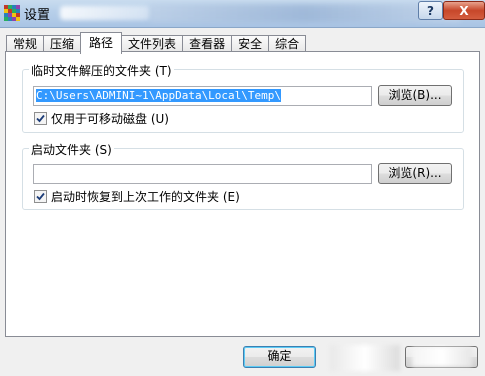  What do you see at coordinates (25, 44) in the screenshot?
I see `tab-label: 常规` at bounding box center [25, 44].